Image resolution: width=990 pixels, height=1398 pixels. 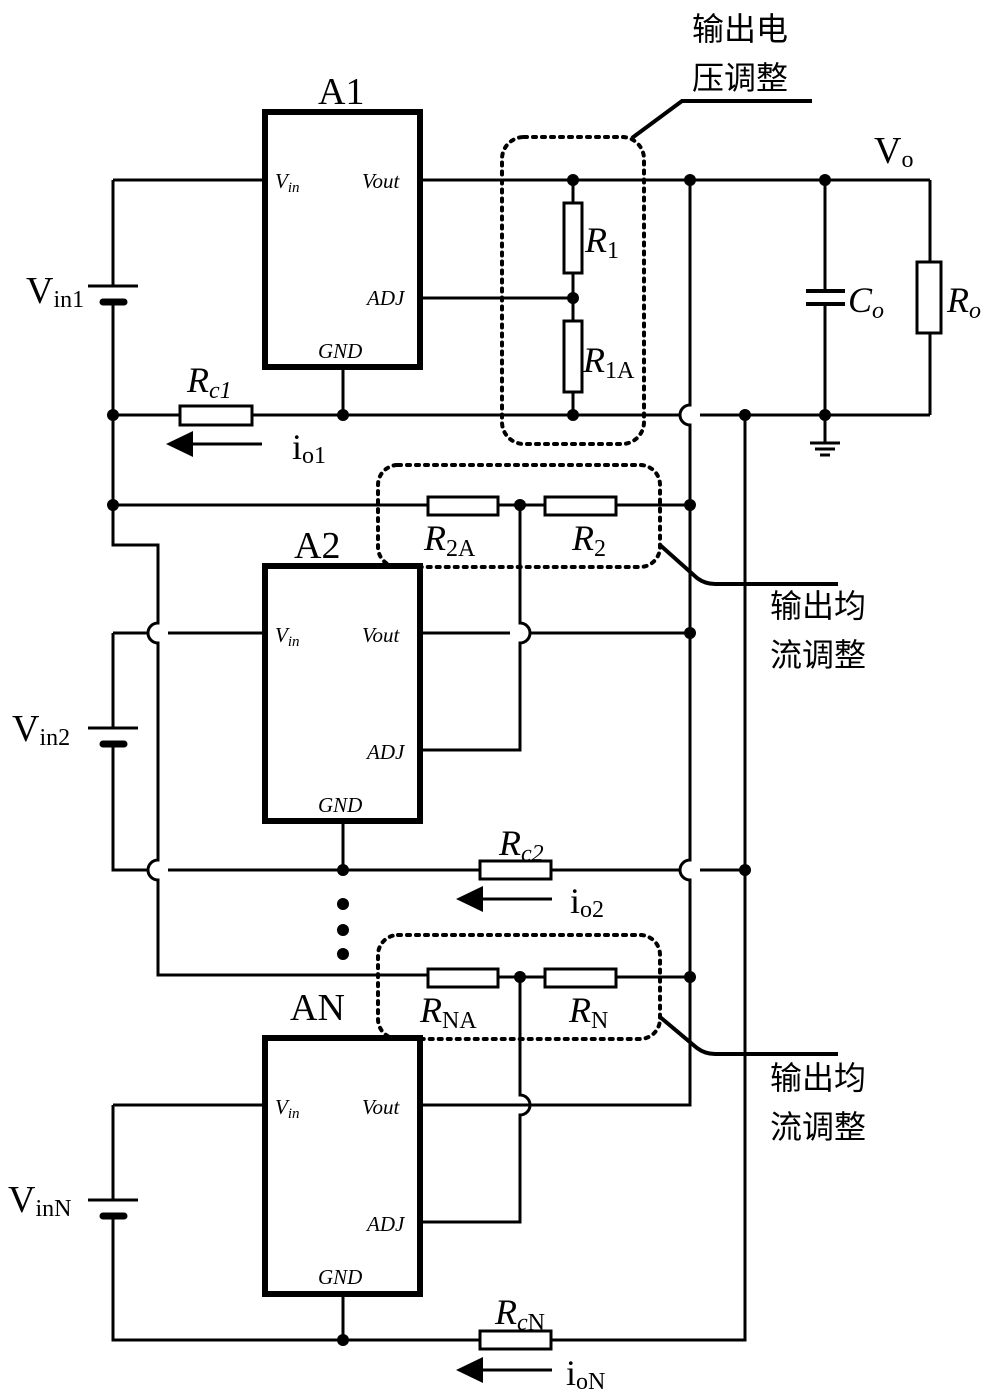 What do you see at coordinates (342, 239) in the screenshot?
I see `module-a1` at bounding box center [342, 239].